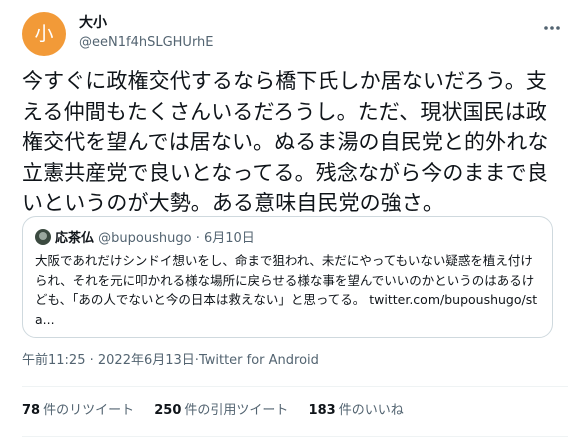 This screenshot has width=582, height=442. What do you see at coordinates (322, 410) in the screenshot?
I see `likes-count: 183` at bounding box center [322, 410].